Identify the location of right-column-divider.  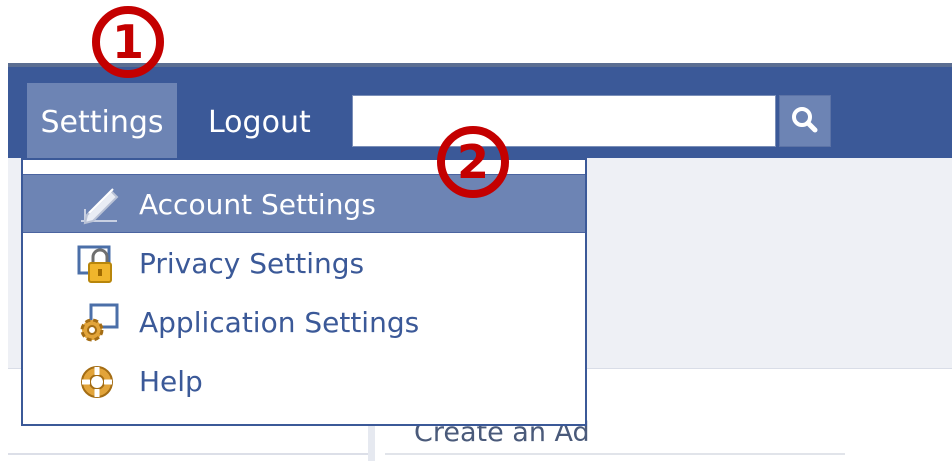
(615, 454).